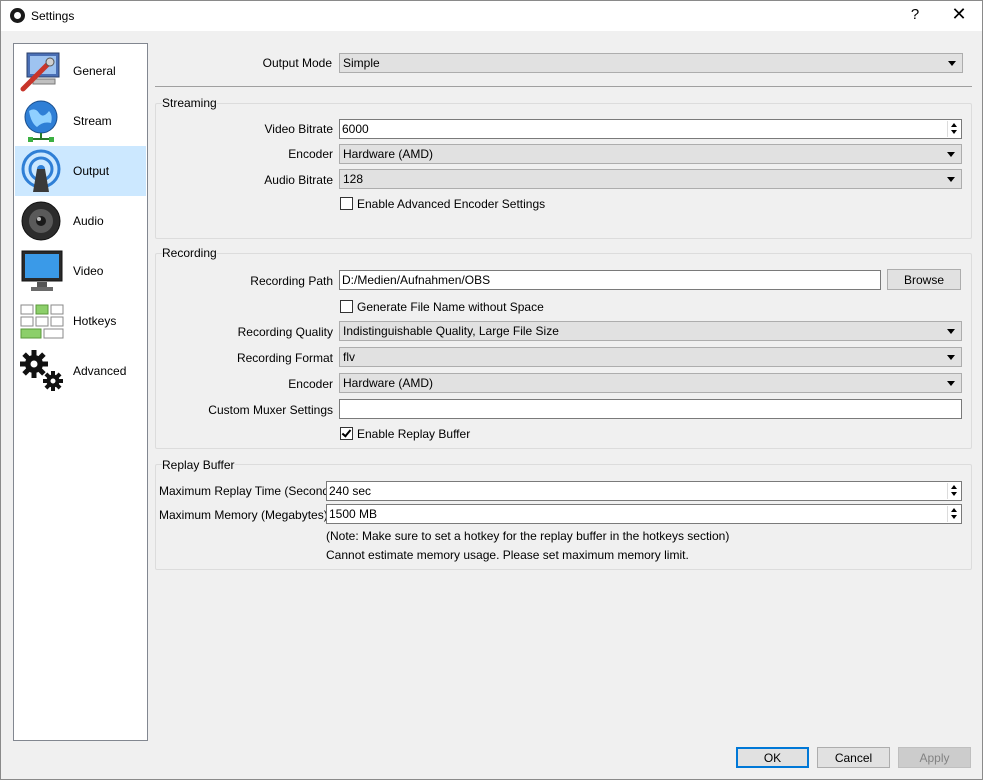 The image size is (983, 780). Describe the element at coordinates (350, 491) in the screenshot. I see `max-replay-time-value: 240 sec` at that location.